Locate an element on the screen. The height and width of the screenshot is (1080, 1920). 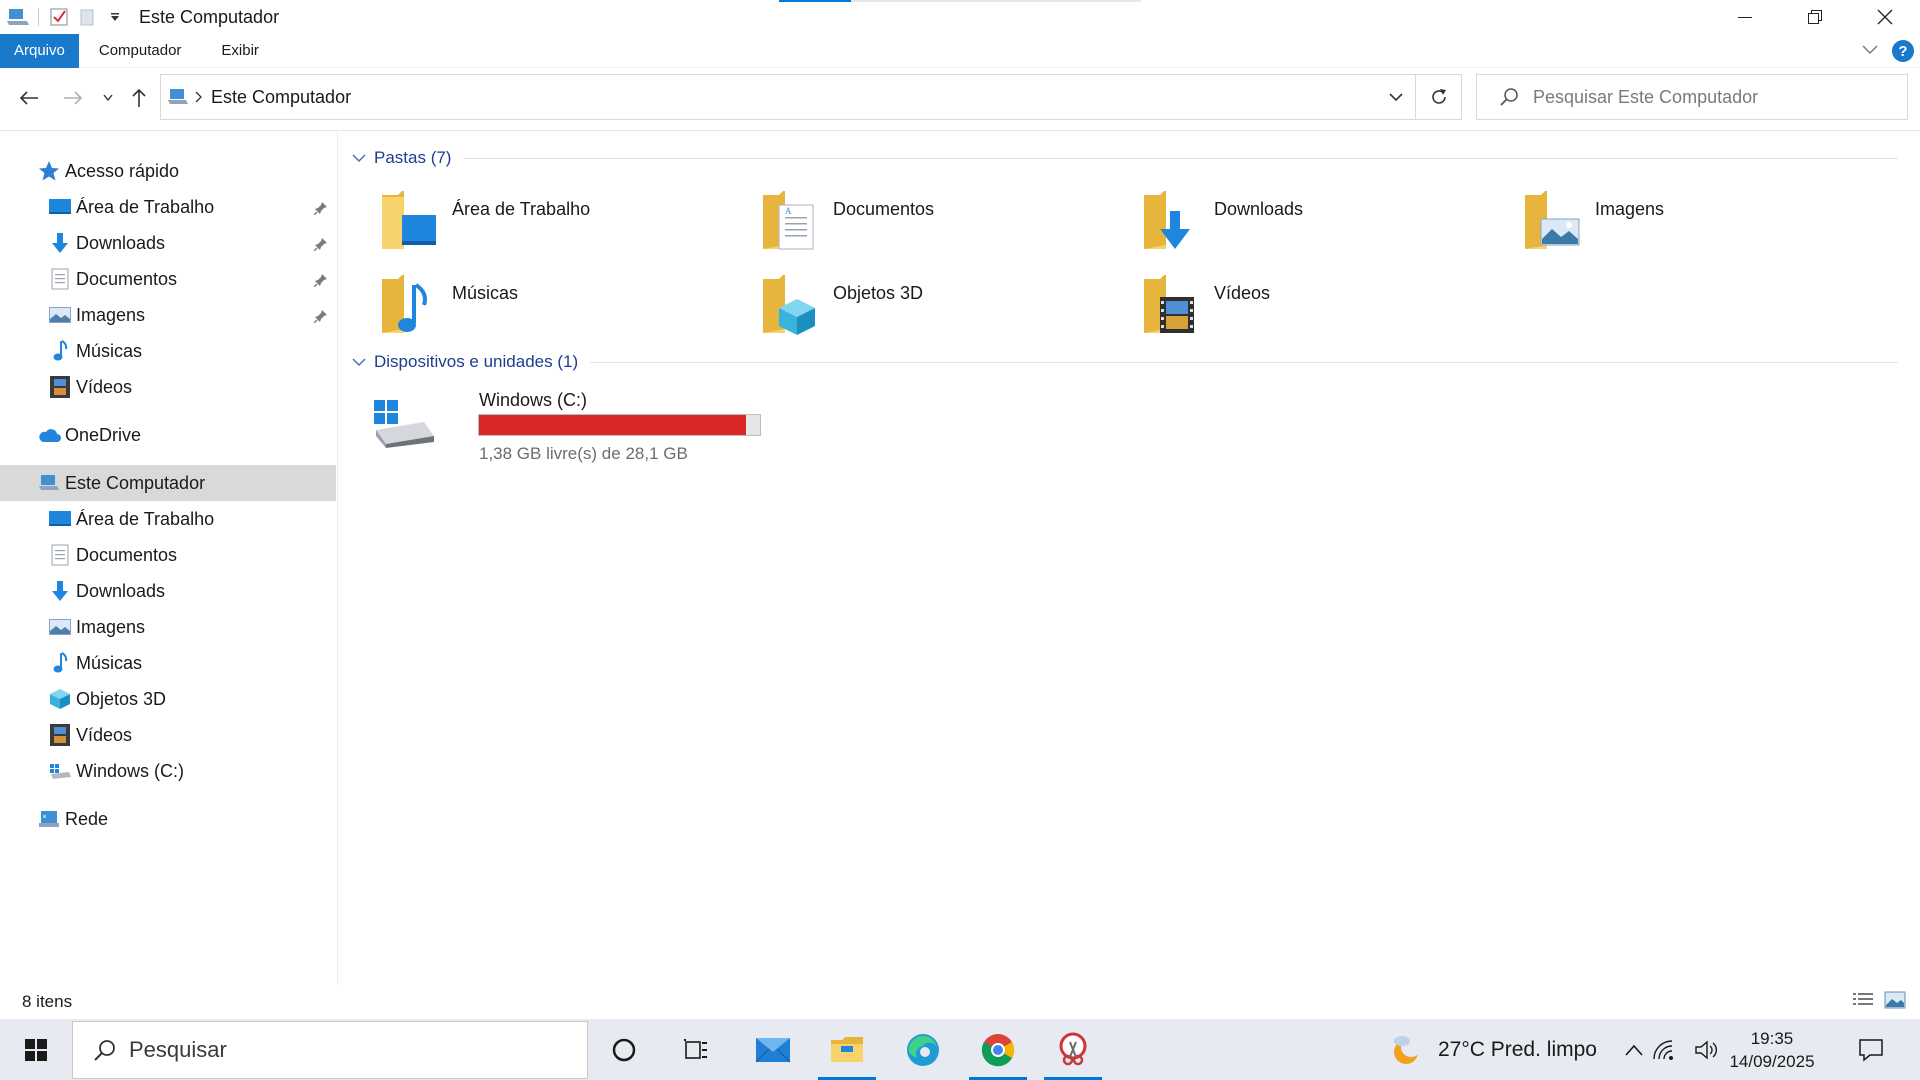
address-dropdown-chevron-icon is located at coordinates (1396, 97).